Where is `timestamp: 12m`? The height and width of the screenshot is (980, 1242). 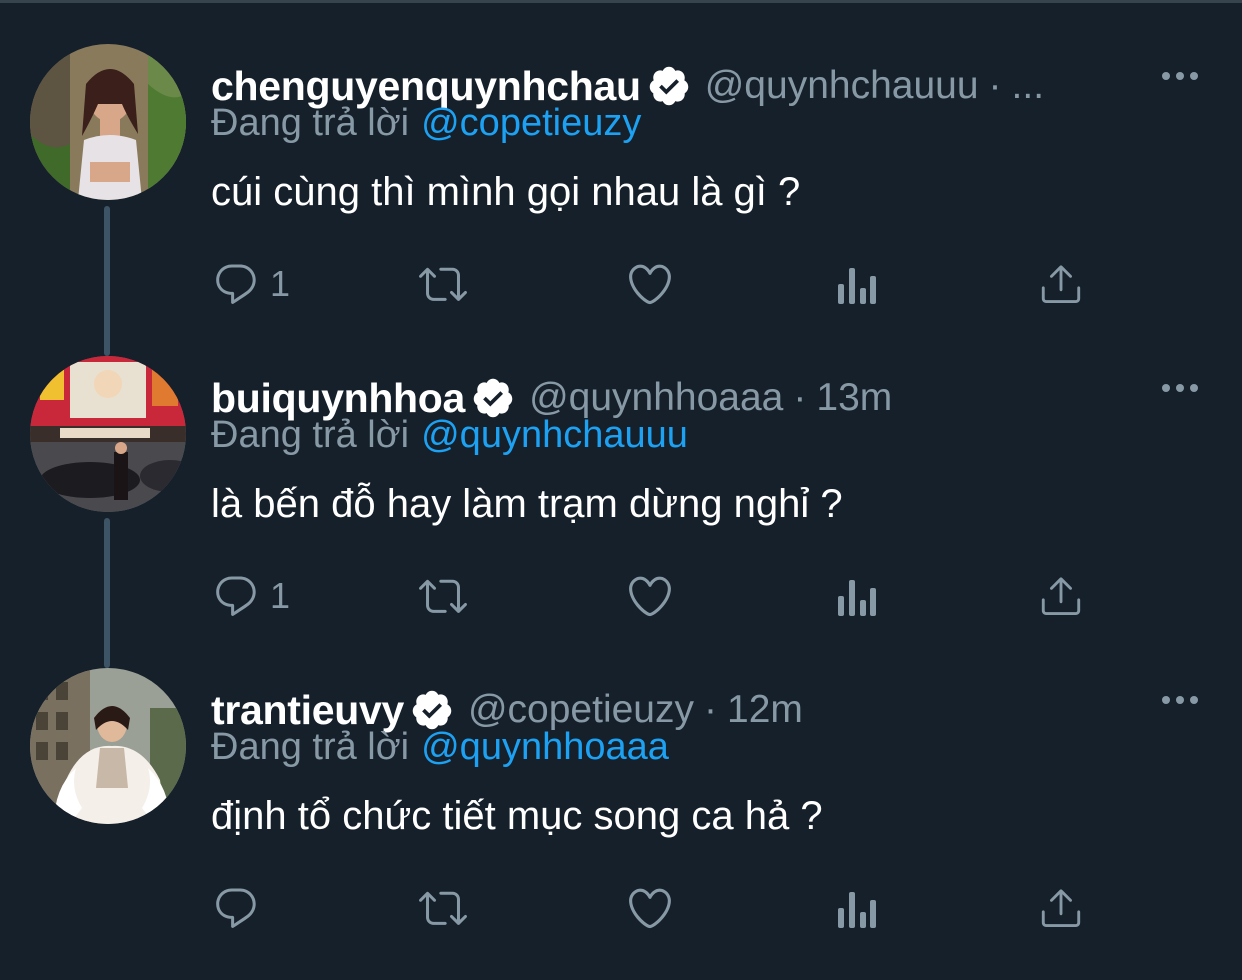
timestamp: 12m is located at coordinates (765, 710).